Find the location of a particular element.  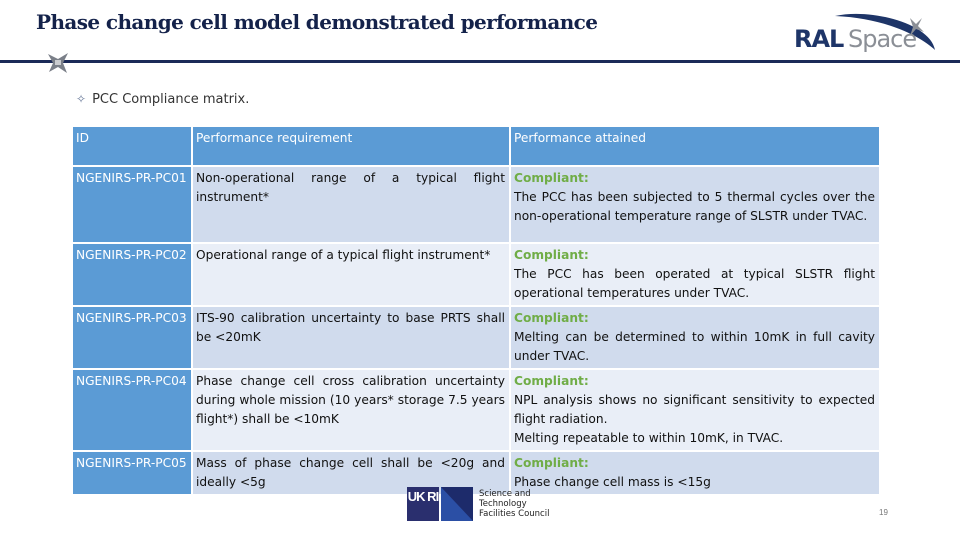

cell-id: NGENIRS-PR-PC01 is located at coordinates (133, 205).